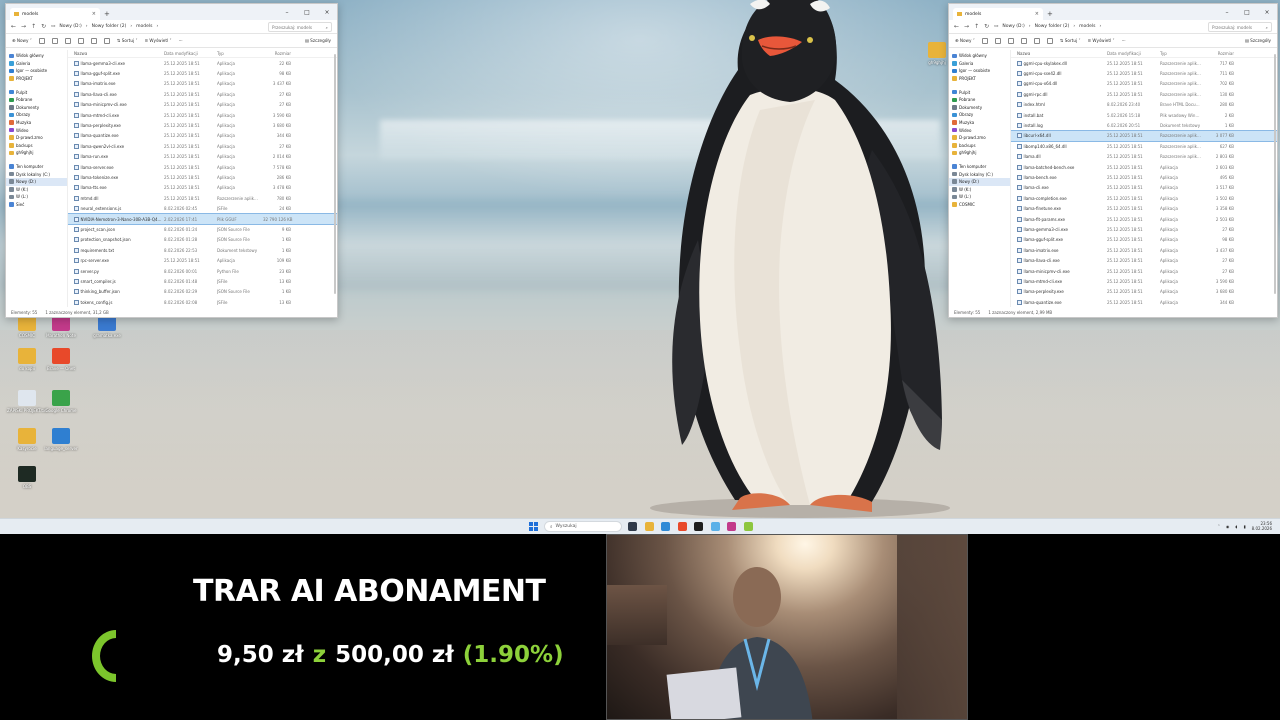 This screenshot has width=1280, height=720. I want to click on edge-taskbar-icon, so click(665, 526).